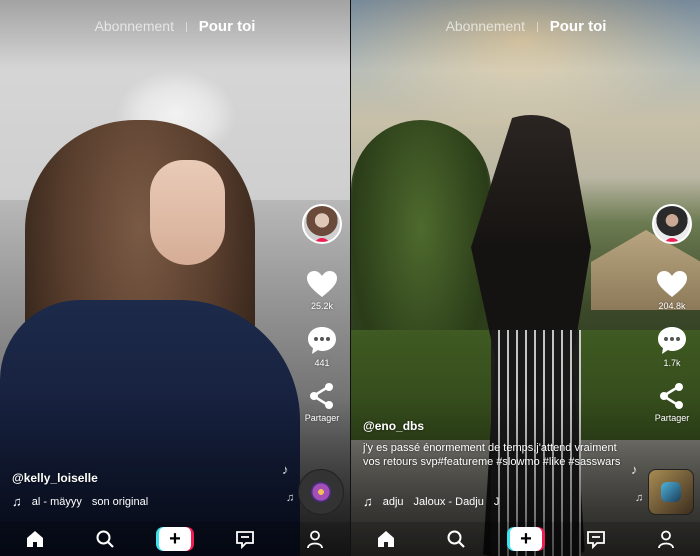  Describe the element at coordinates (56, 501) in the screenshot. I see `music-track: al - mäyyy` at that location.